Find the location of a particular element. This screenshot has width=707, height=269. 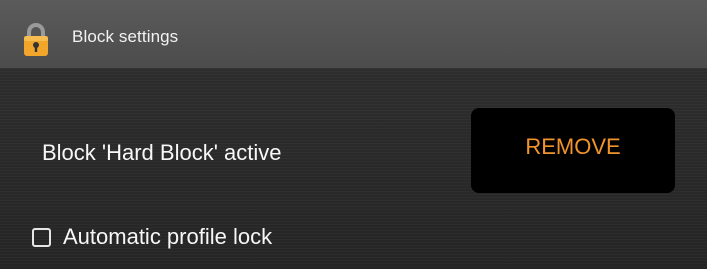

automatic-profile-lock-option: Automatic profile lock is located at coordinates (152, 237).